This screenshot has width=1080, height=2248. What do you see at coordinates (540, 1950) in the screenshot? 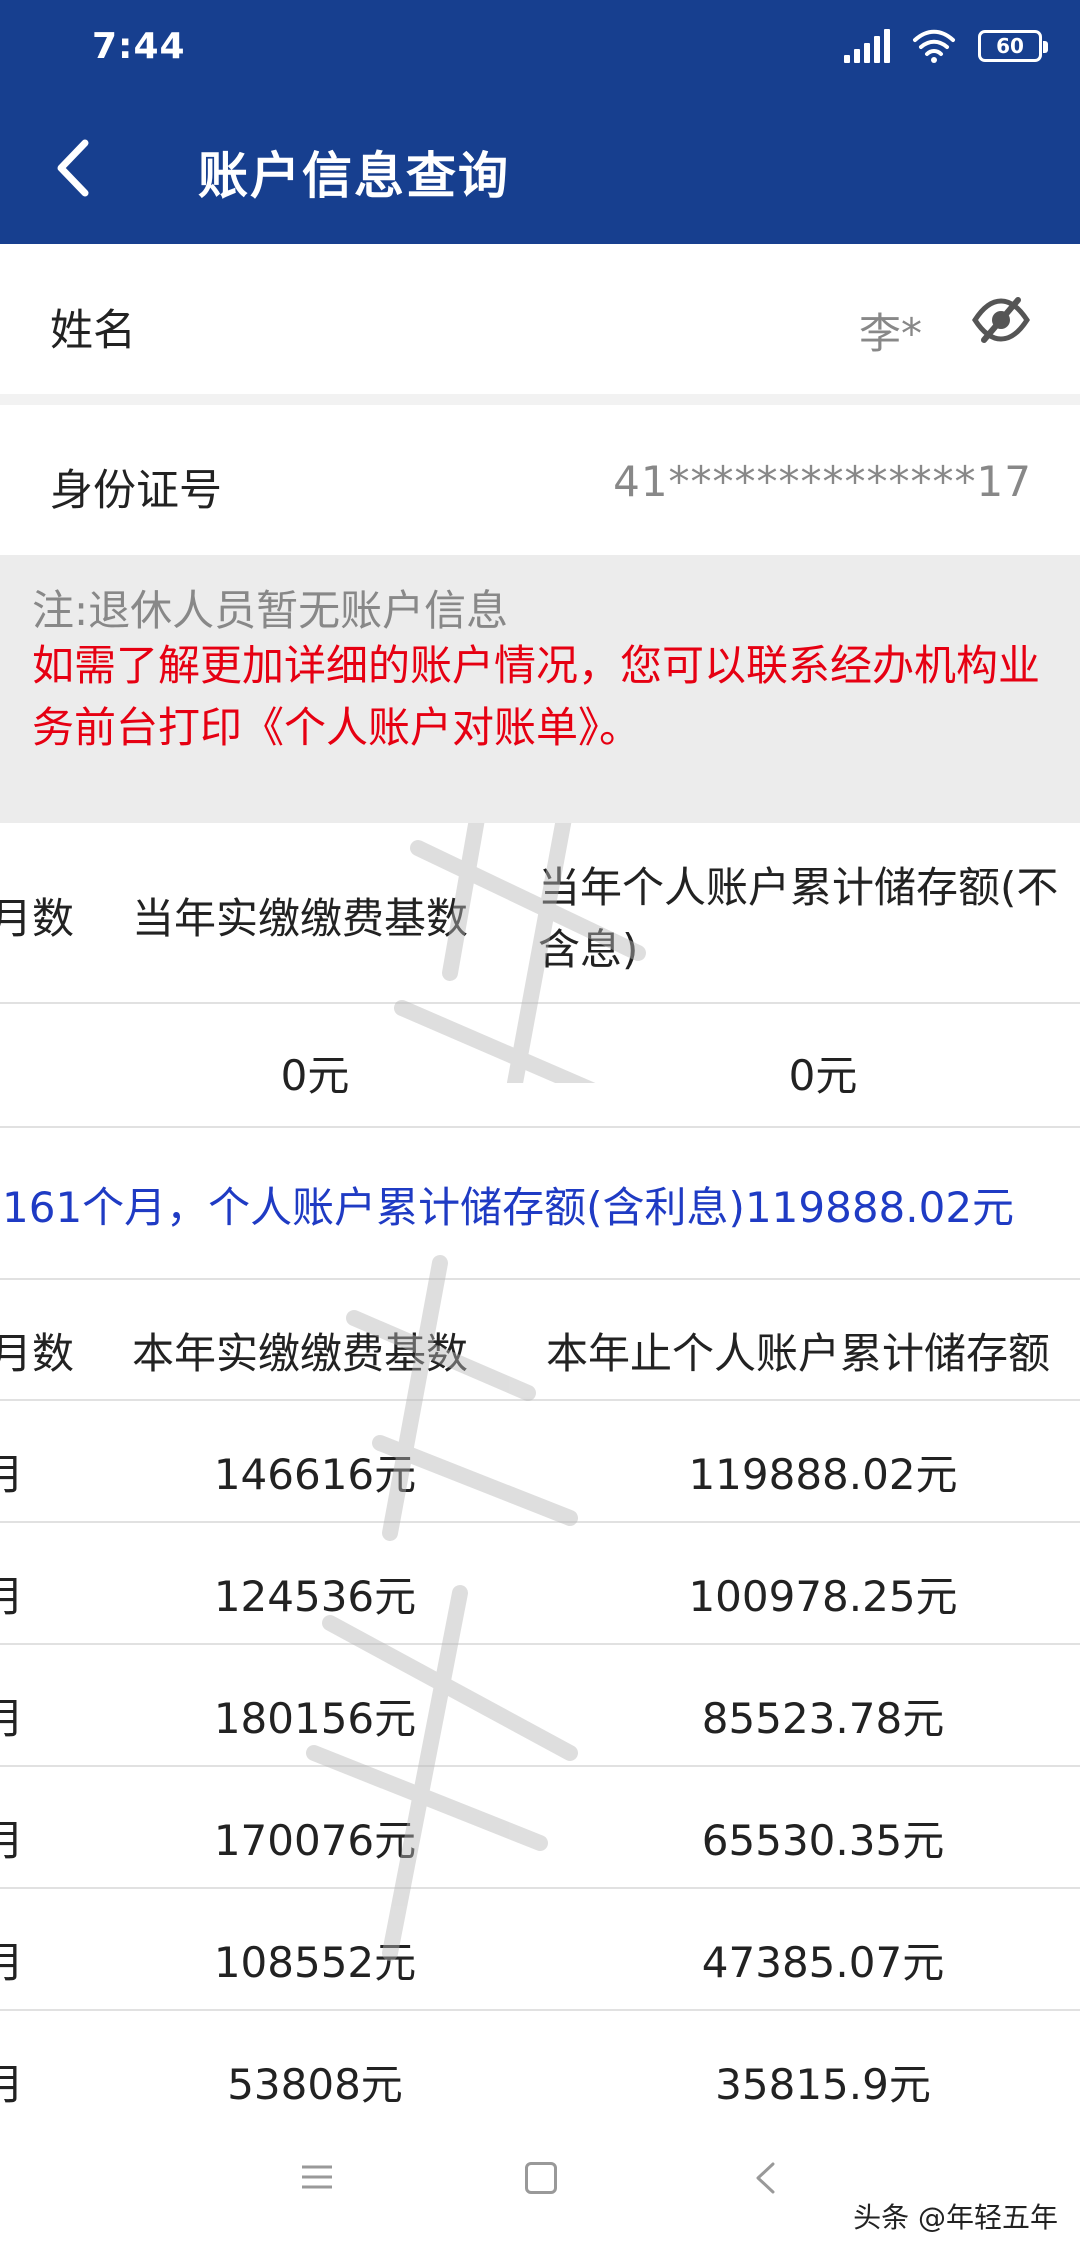
I see `history-row: 月 108552元 47385.07元` at bounding box center [540, 1950].